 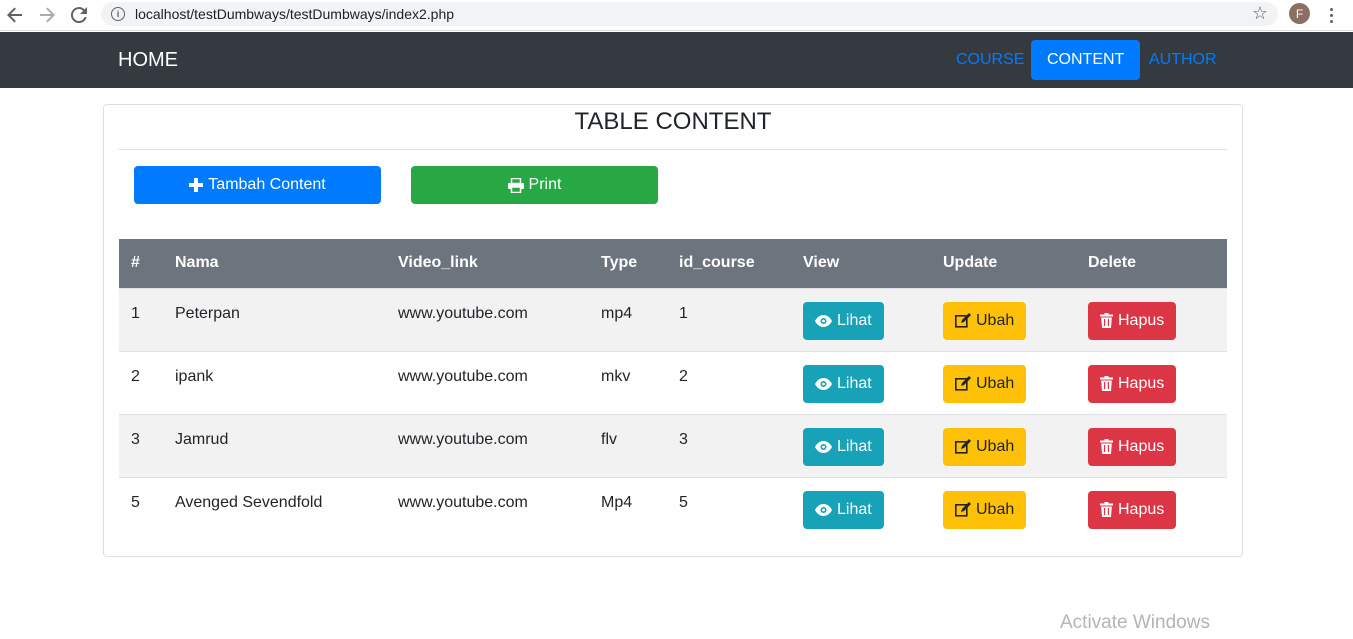 I want to click on reload-icon, so click(x=79, y=15).